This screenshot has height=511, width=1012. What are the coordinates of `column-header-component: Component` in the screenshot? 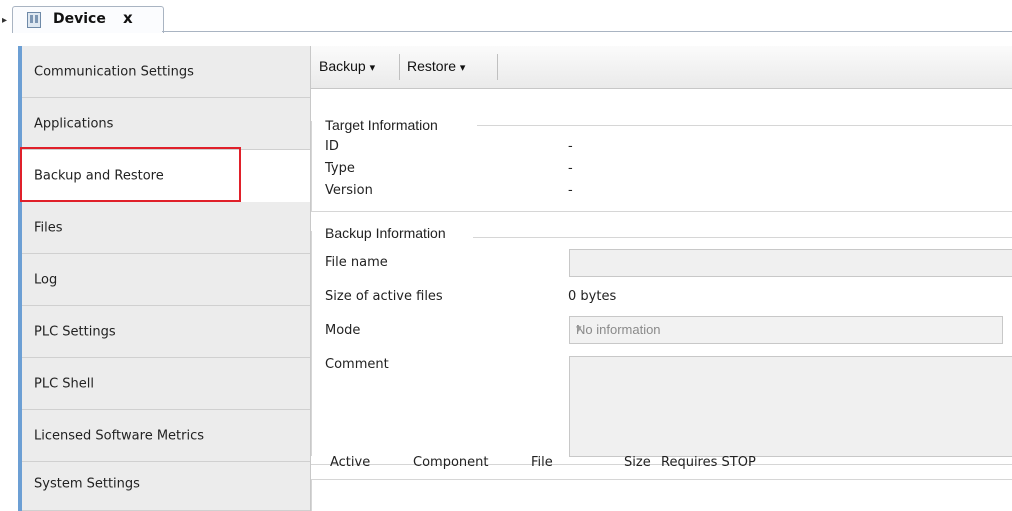 It's located at (450, 462).